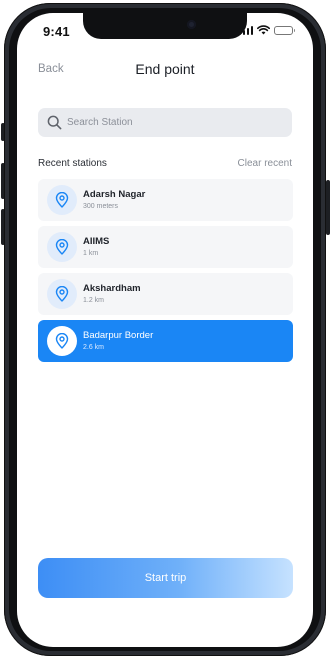 This screenshot has height=660, width=331. What do you see at coordinates (165, 26) in the screenshot?
I see `notch` at bounding box center [165, 26].